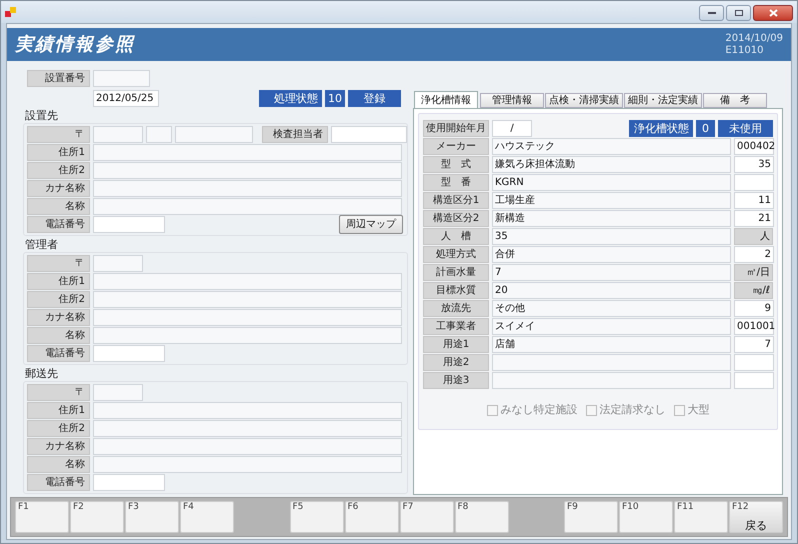 The height and width of the screenshot is (544, 798). I want to click on input-field: KGRN, so click(611, 182).